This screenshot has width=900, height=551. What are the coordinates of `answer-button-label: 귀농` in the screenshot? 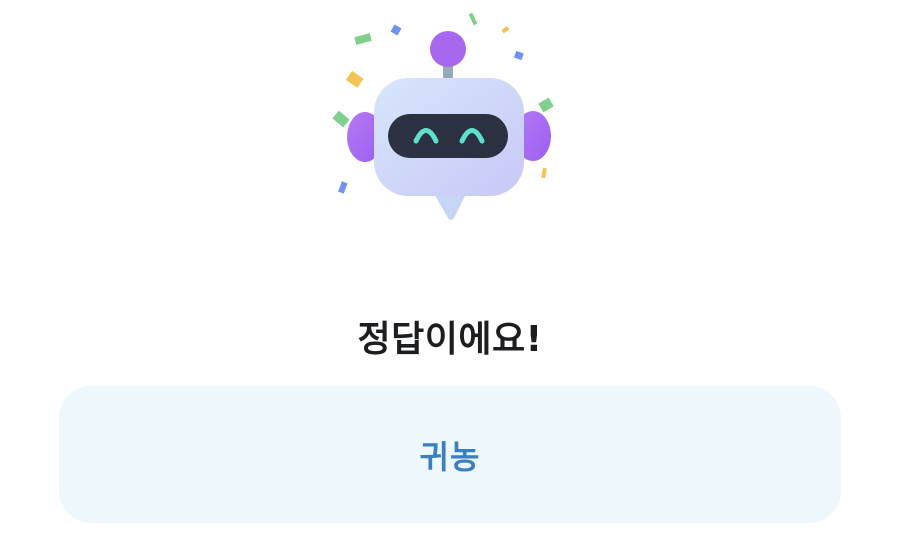 It's located at (450, 456).